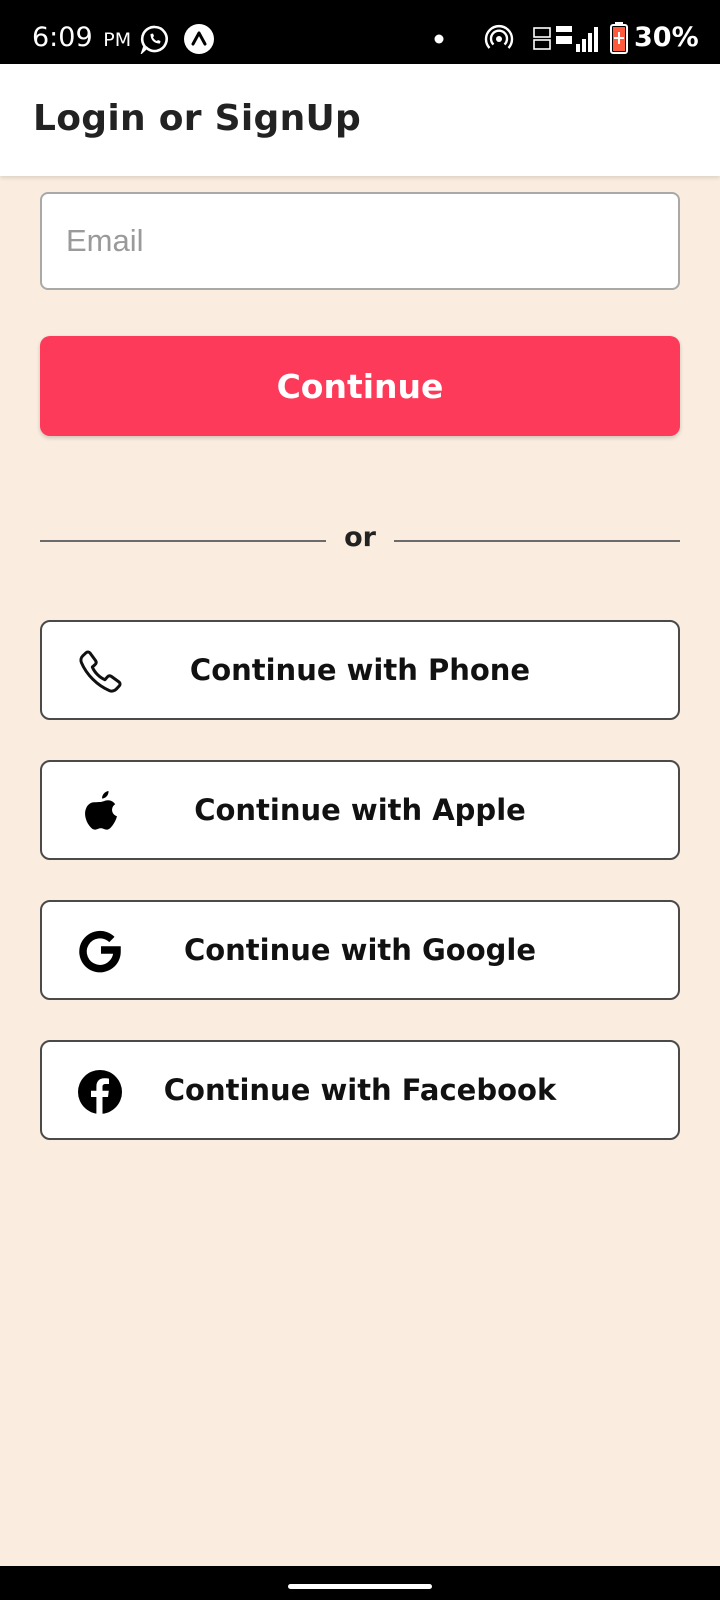  I want to click on divider-line-left, so click(183, 541).